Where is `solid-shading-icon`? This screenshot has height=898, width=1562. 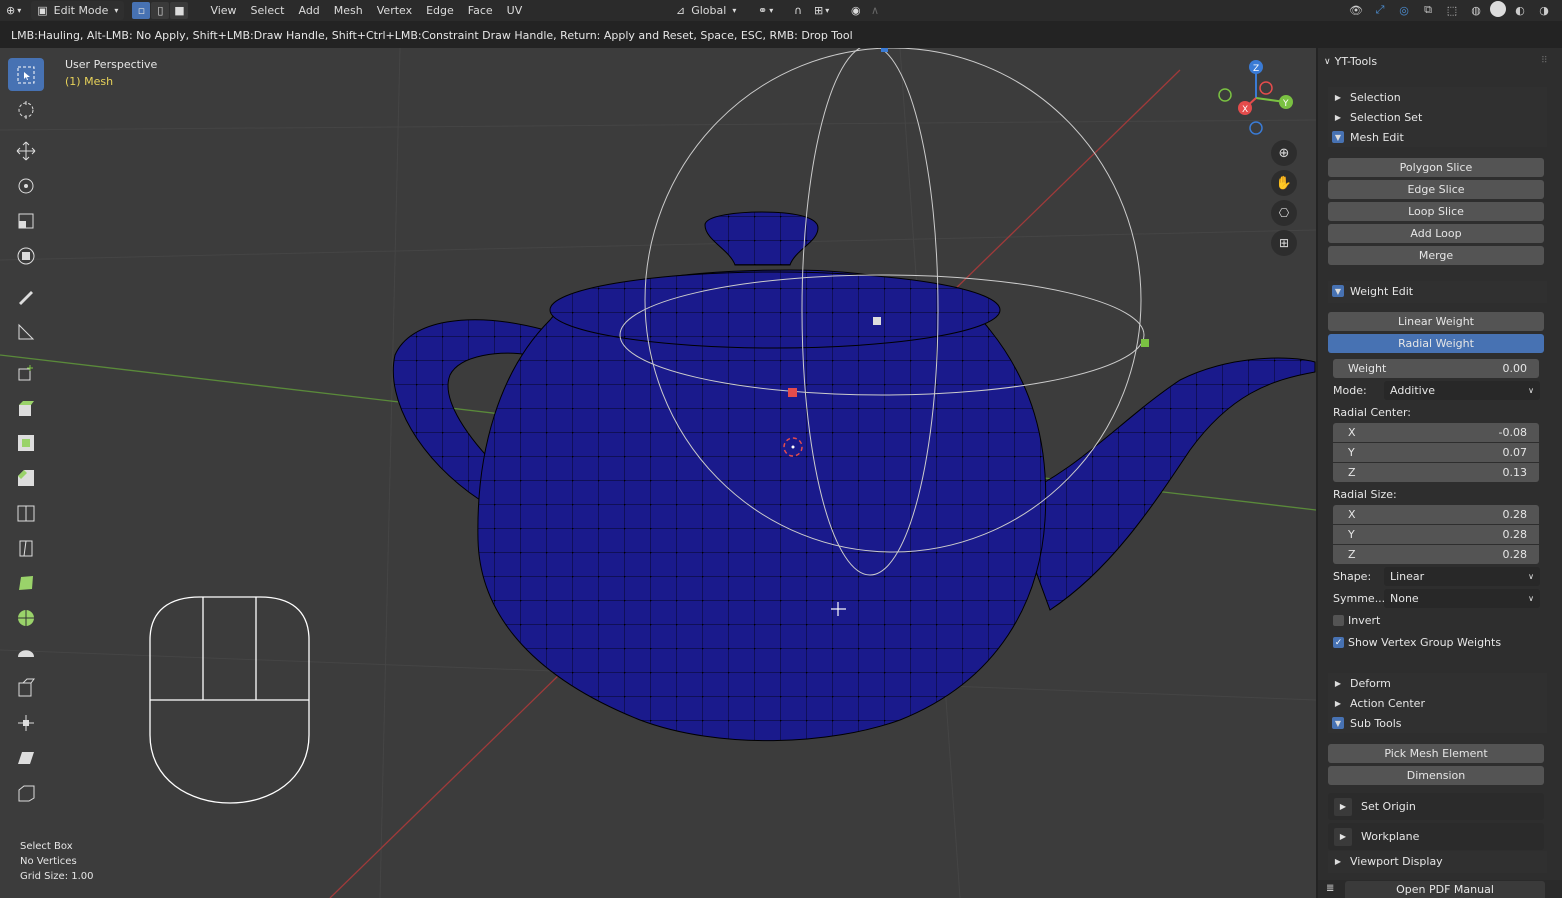 solid-shading-icon is located at coordinates (1498, 9).